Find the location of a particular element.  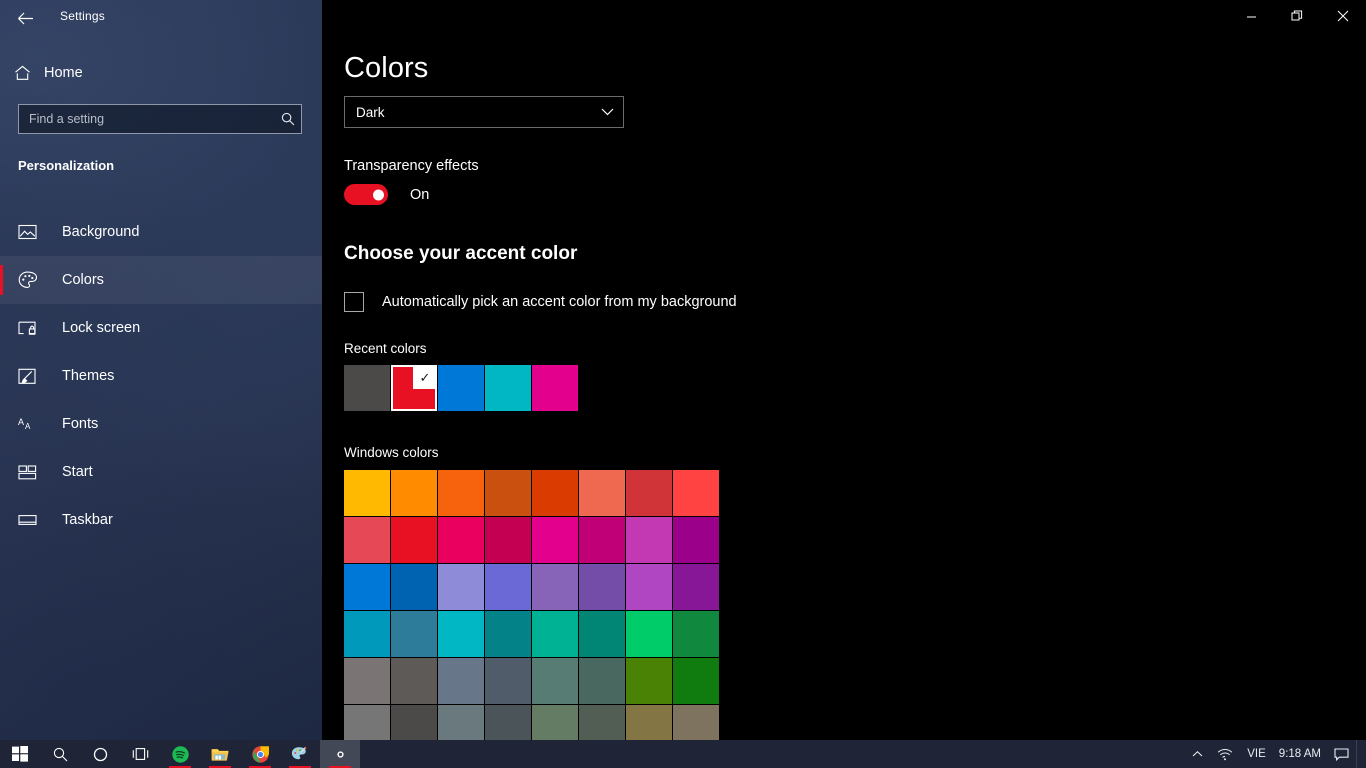

window-title: Settings is located at coordinates (82, 16).